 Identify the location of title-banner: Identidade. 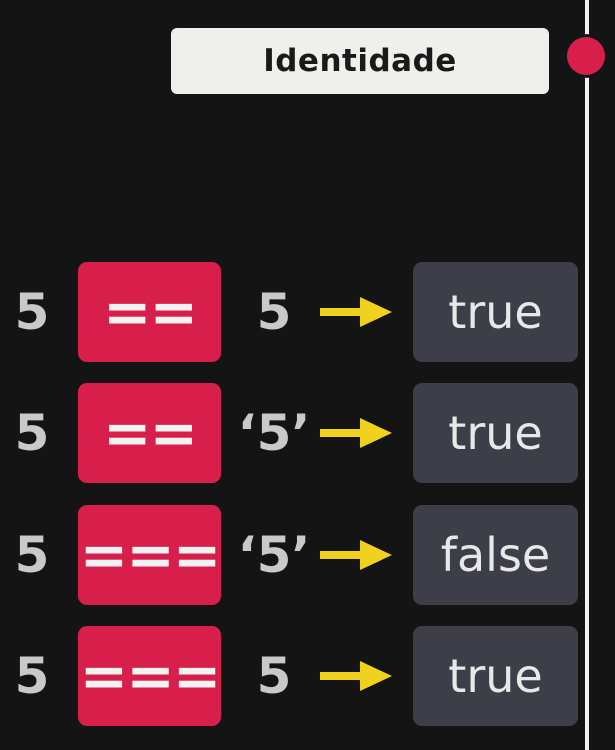
(360, 61).